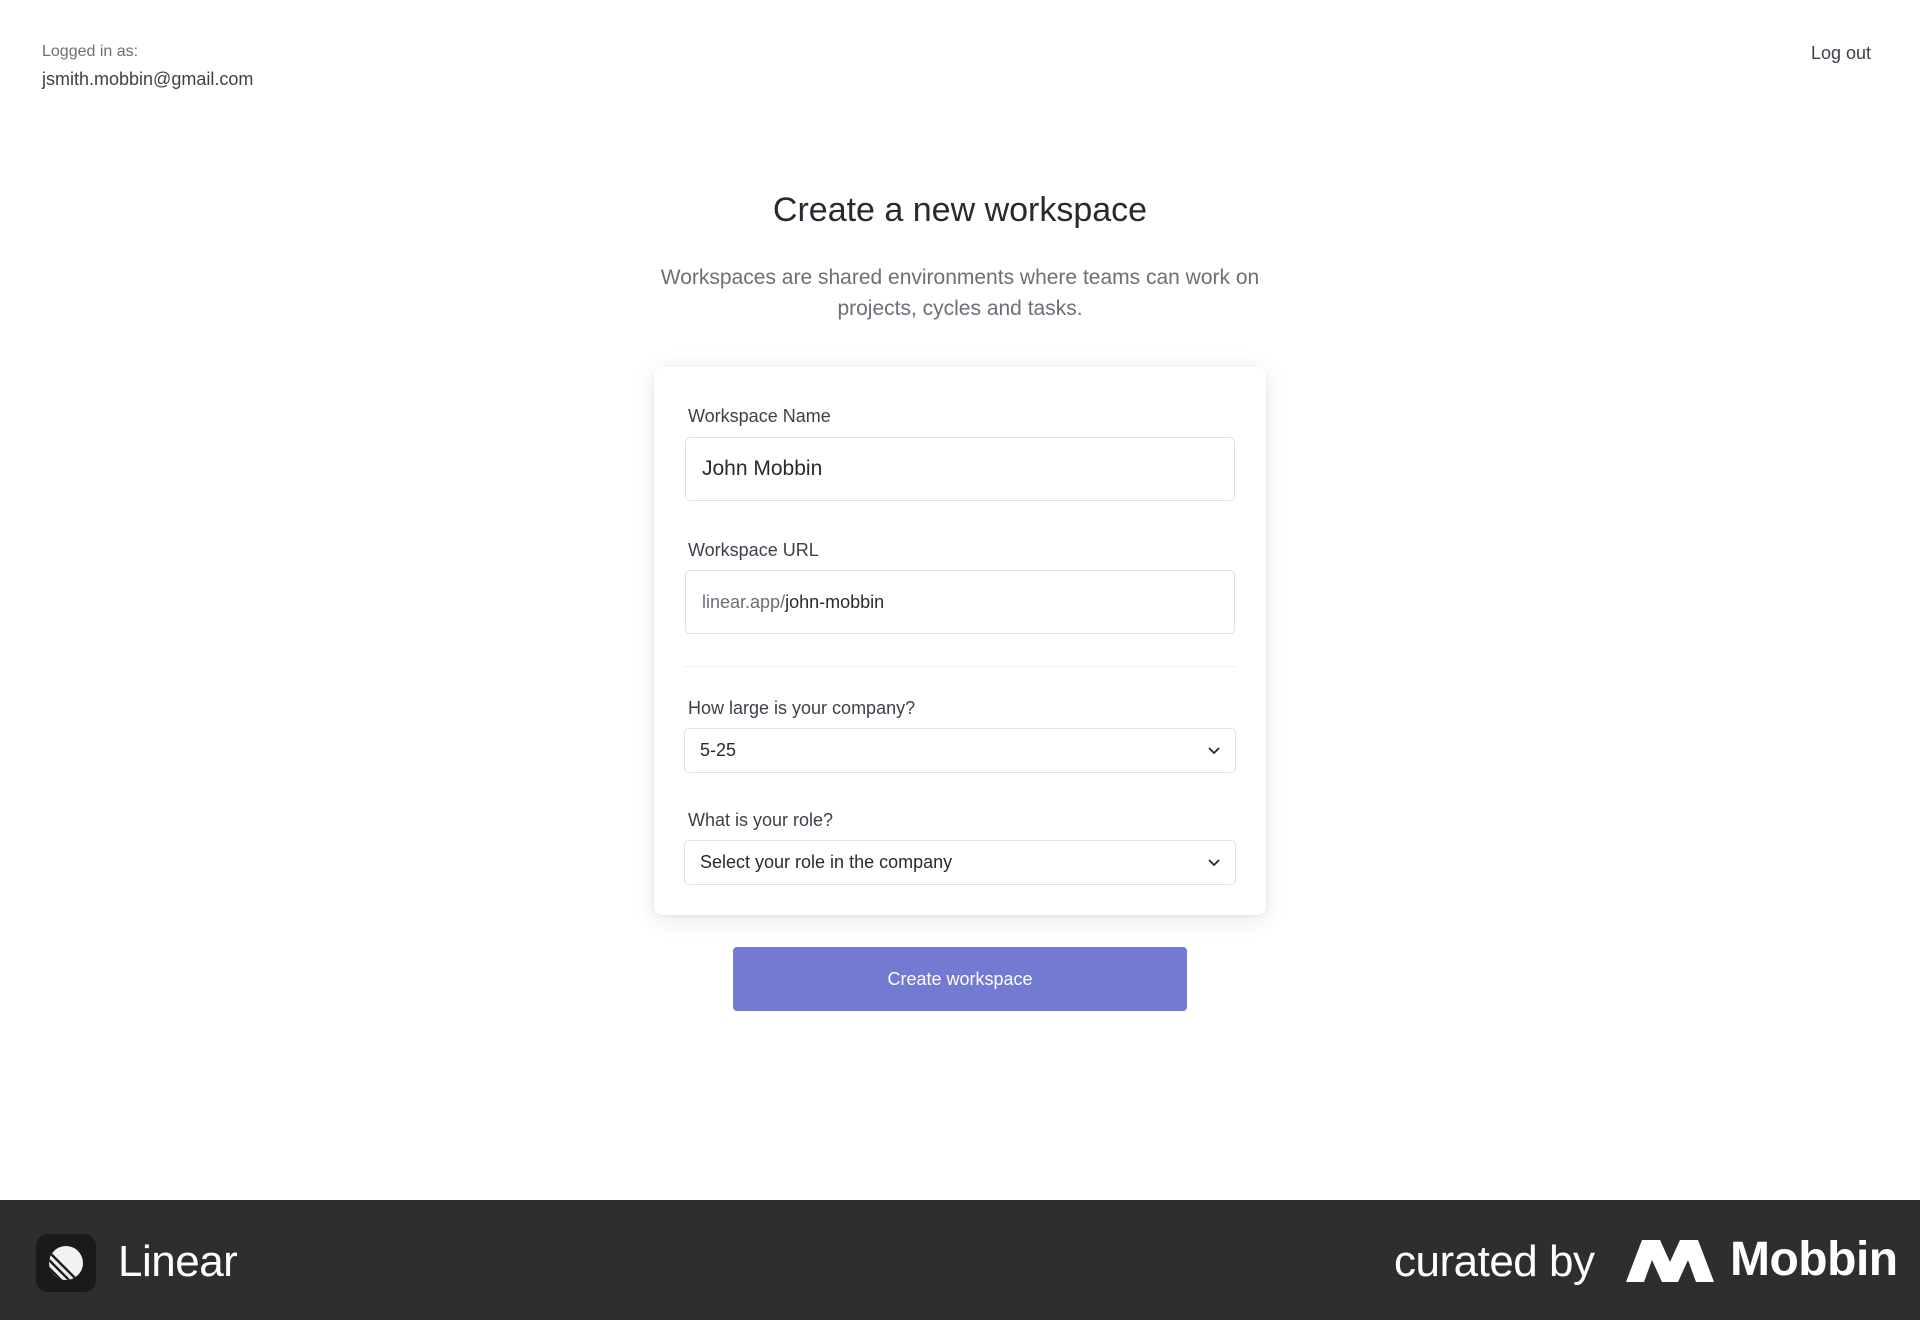  What do you see at coordinates (960, 862) in the screenshot?
I see `role-select: Select your role in the company` at bounding box center [960, 862].